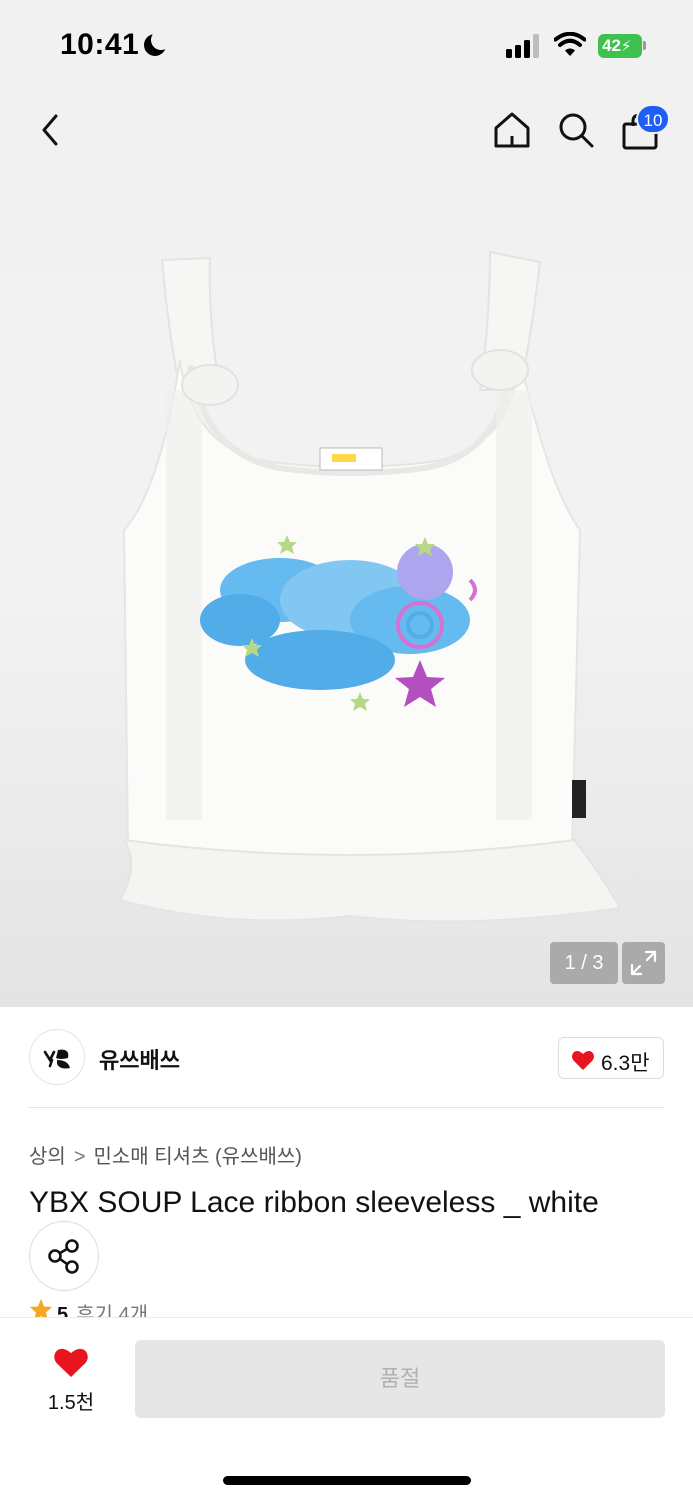 The height and width of the screenshot is (1500, 693). I want to click on share-button, so click(64, 1256).